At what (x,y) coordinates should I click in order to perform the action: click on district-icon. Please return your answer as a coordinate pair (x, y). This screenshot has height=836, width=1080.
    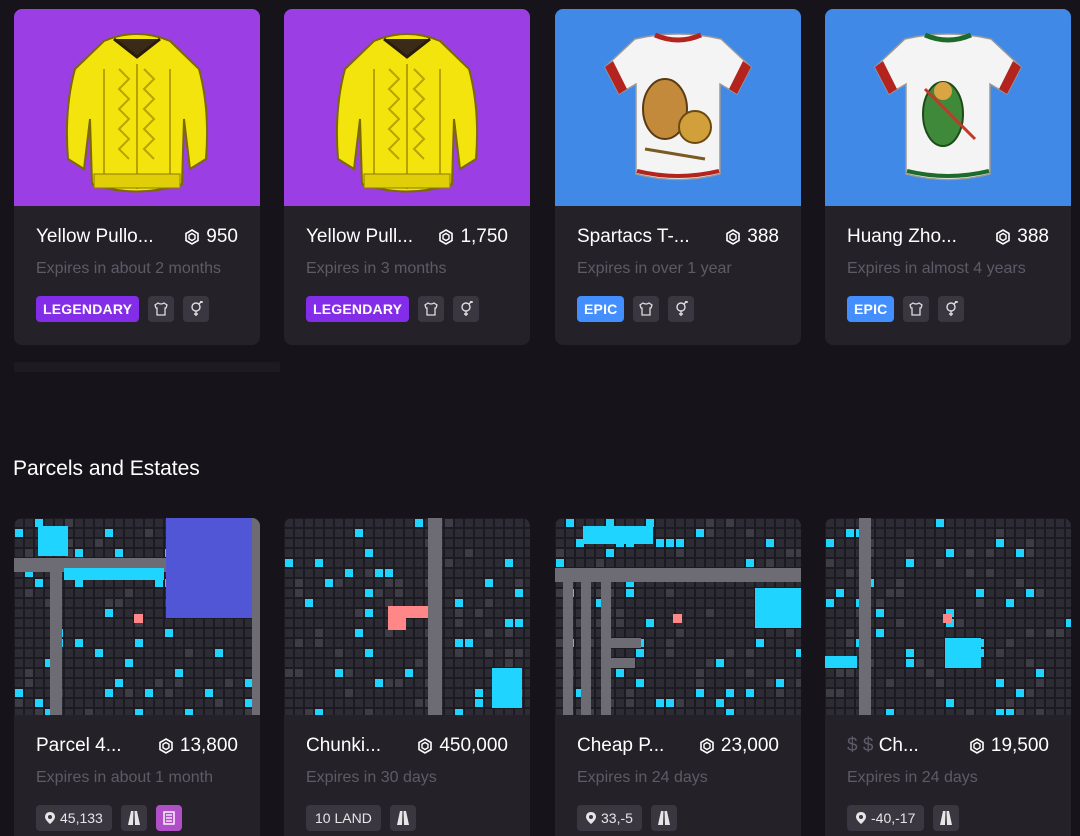
    Looking at the image, I should click on (168, 818).